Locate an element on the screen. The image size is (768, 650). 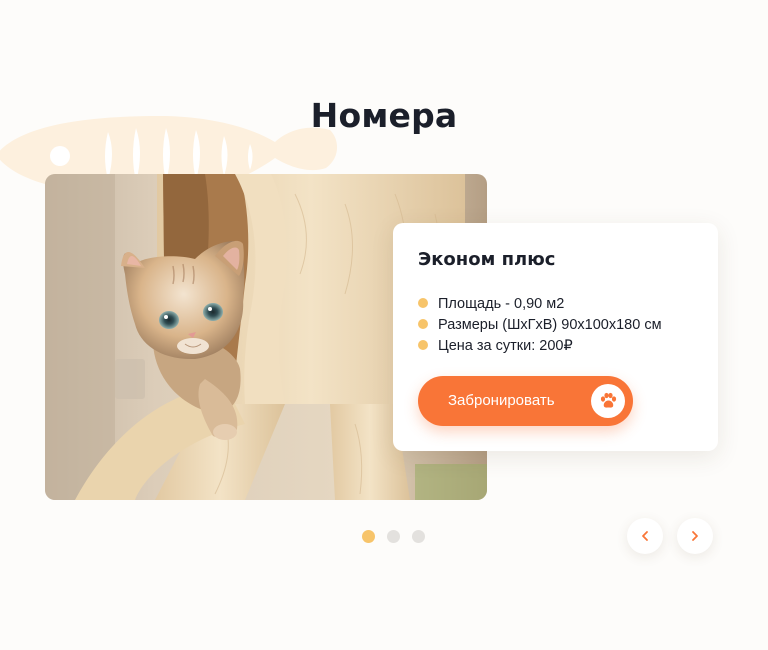
feature-text: Площадь - 0,90 м2 is located at coordinates (501, 304).